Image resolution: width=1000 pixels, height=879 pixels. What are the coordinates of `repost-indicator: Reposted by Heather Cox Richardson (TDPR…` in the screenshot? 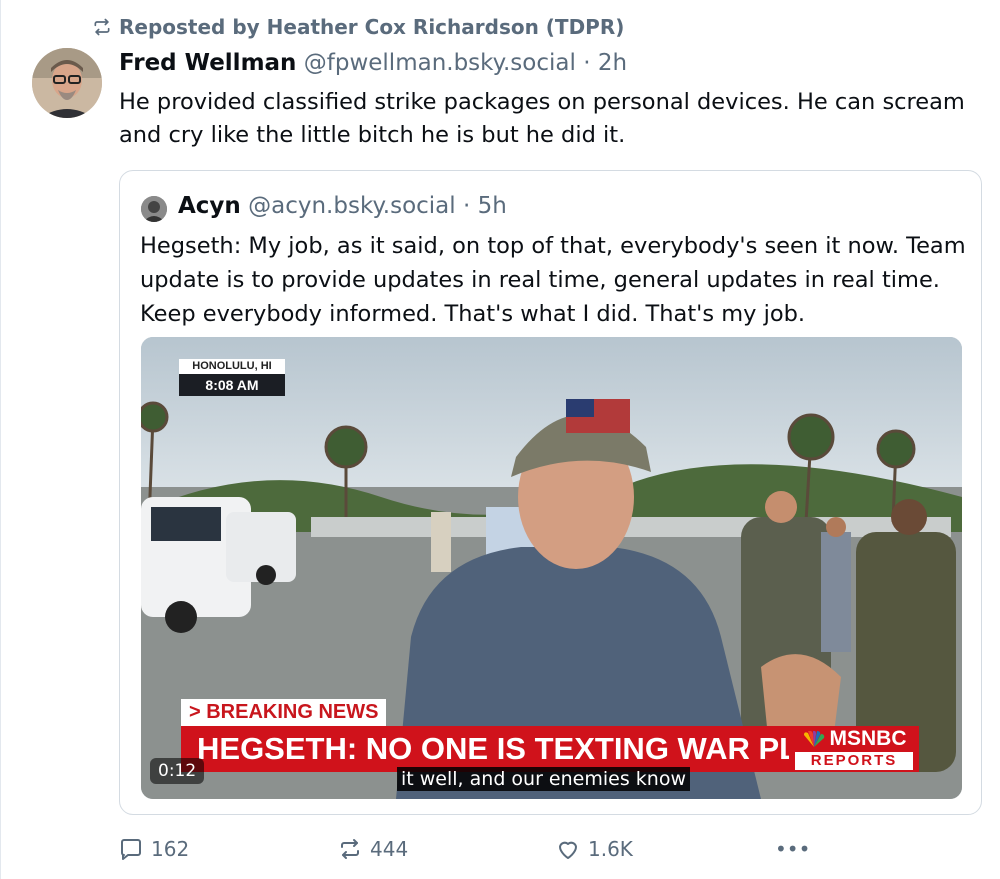 It's located at (358, 27).